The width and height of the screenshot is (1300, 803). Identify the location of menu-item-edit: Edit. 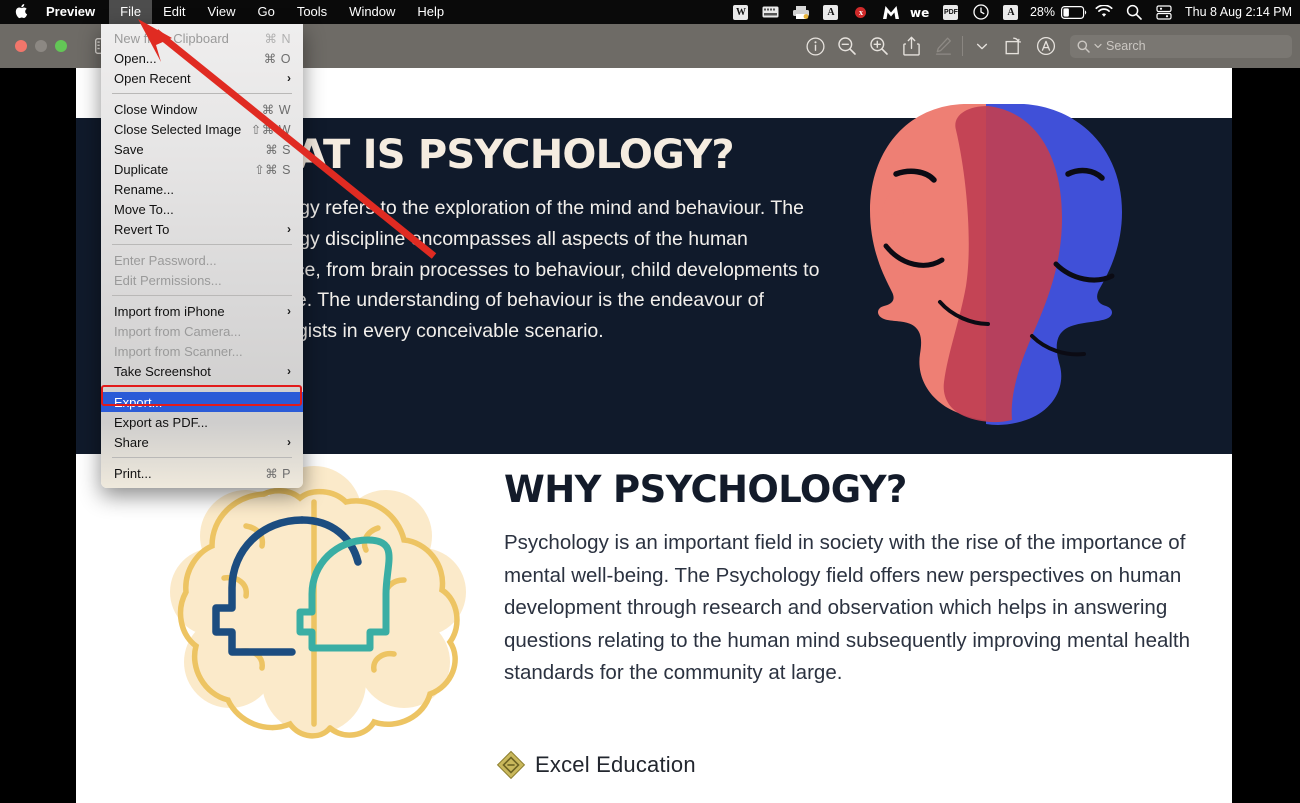
(174, 12).